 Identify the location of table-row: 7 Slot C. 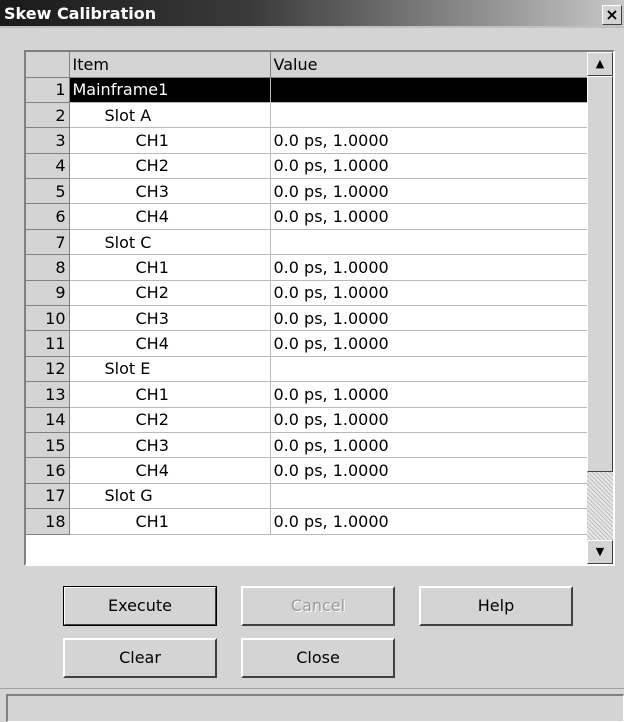
(307, 242).